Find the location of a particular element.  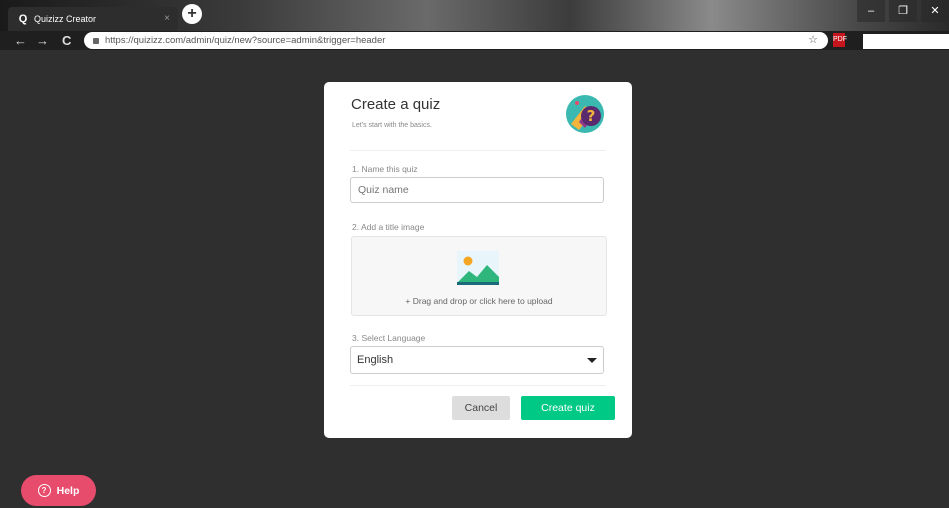

language-select: English is located at coordinates (477, 360).